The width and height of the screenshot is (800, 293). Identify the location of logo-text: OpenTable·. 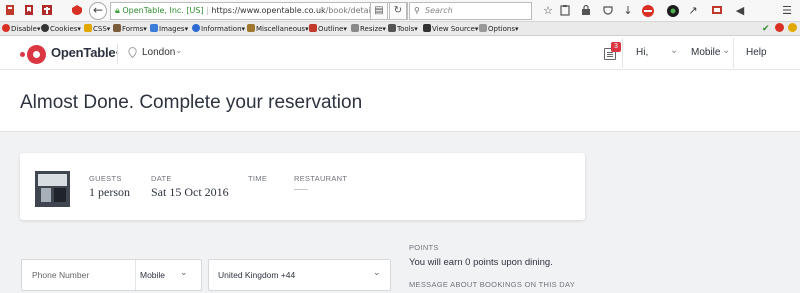
(85, 52).